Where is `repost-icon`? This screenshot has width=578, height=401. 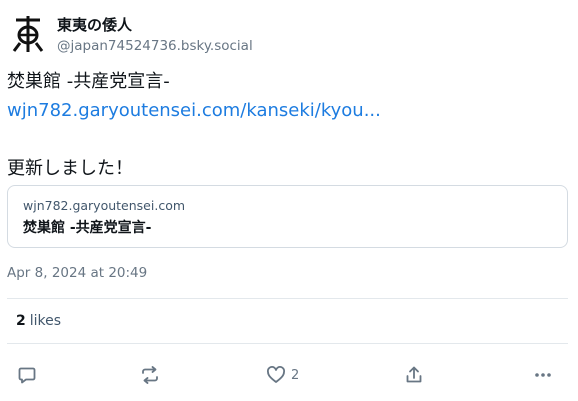
repost-icon is located at coordinates (150, 375).